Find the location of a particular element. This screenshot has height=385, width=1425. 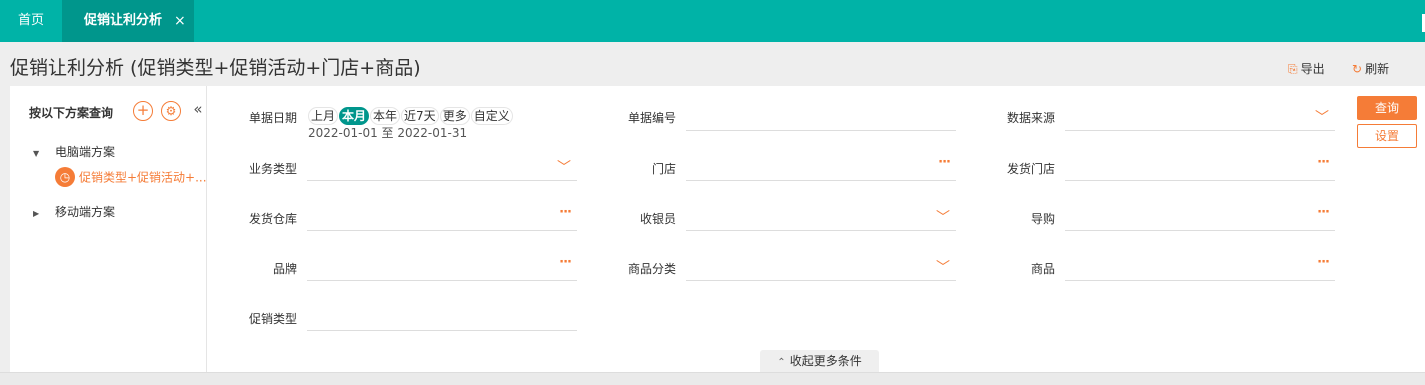

tree-node-label: 移动端方案 is located at coordinates (85, 212).